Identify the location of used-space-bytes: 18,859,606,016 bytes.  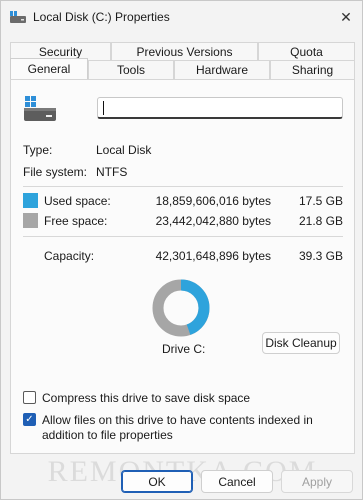
(213, 201).